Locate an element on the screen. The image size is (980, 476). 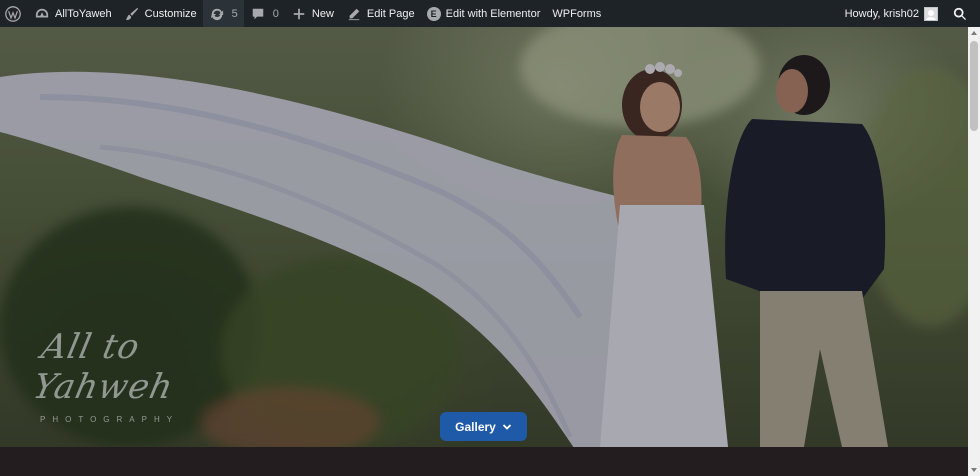
gallery-button-label: Gallery is located at coordinates (475, 426).